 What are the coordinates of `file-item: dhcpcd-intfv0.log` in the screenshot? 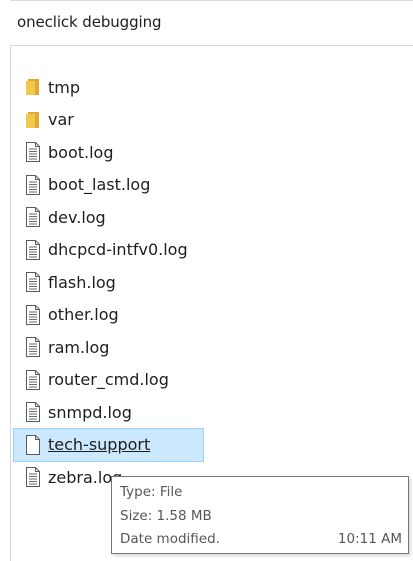 It's located at (124, 250).